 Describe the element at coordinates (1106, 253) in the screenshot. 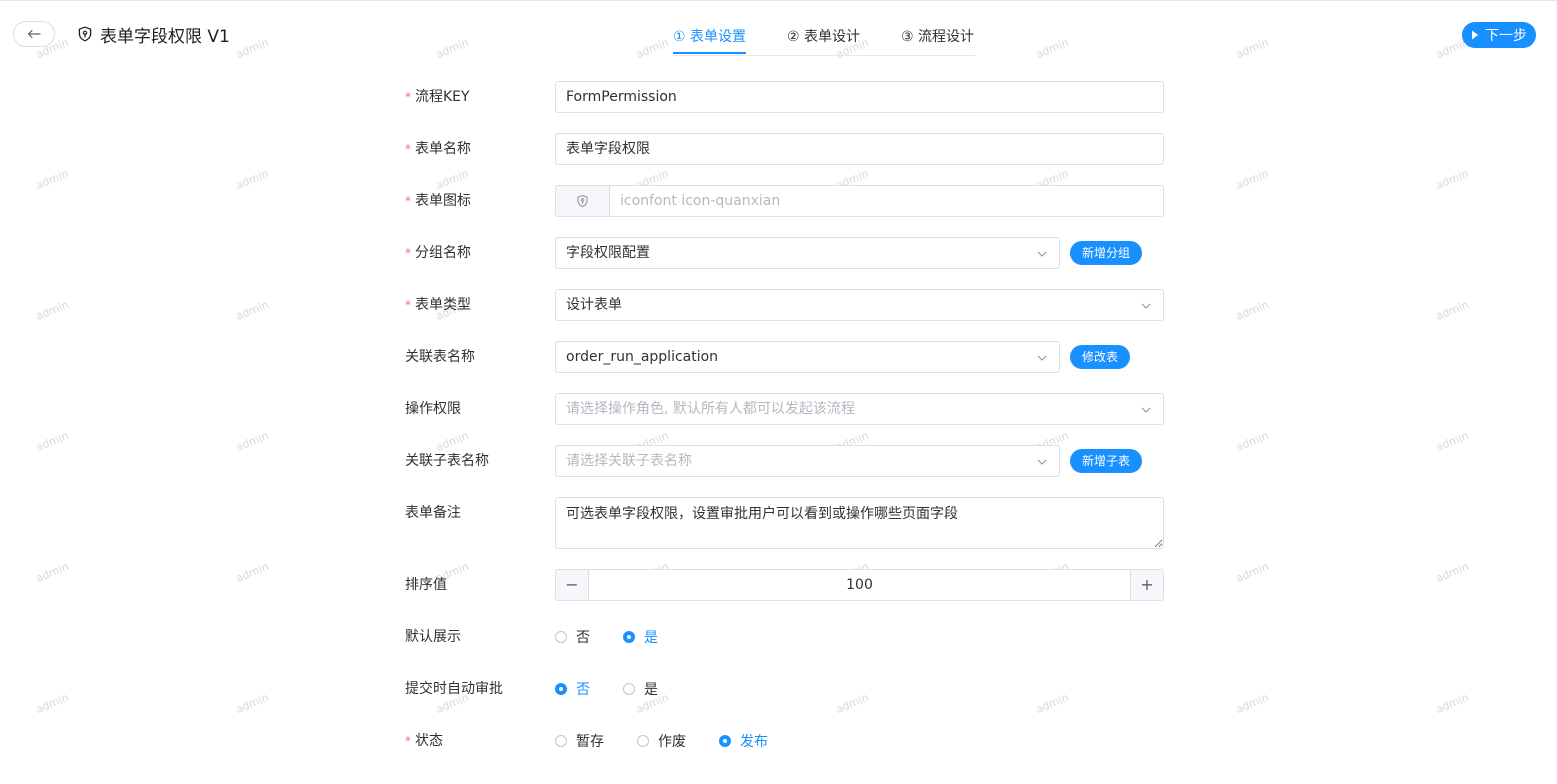

I see `add-group-button: 新增分组` at that location.